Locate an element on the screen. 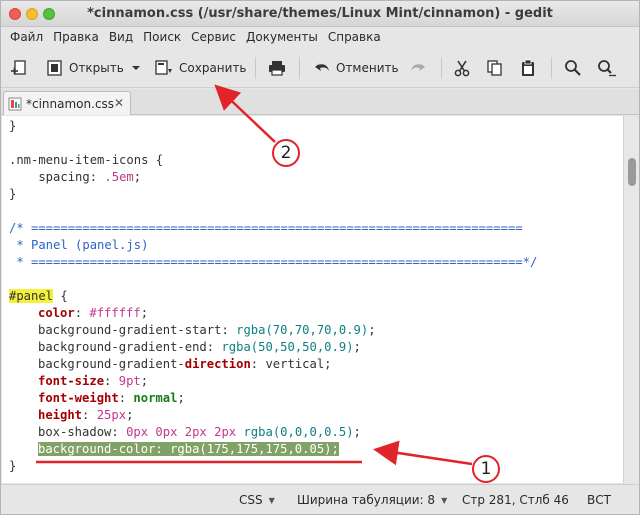  menu-file: Файл is located at coordinates (26, 37).